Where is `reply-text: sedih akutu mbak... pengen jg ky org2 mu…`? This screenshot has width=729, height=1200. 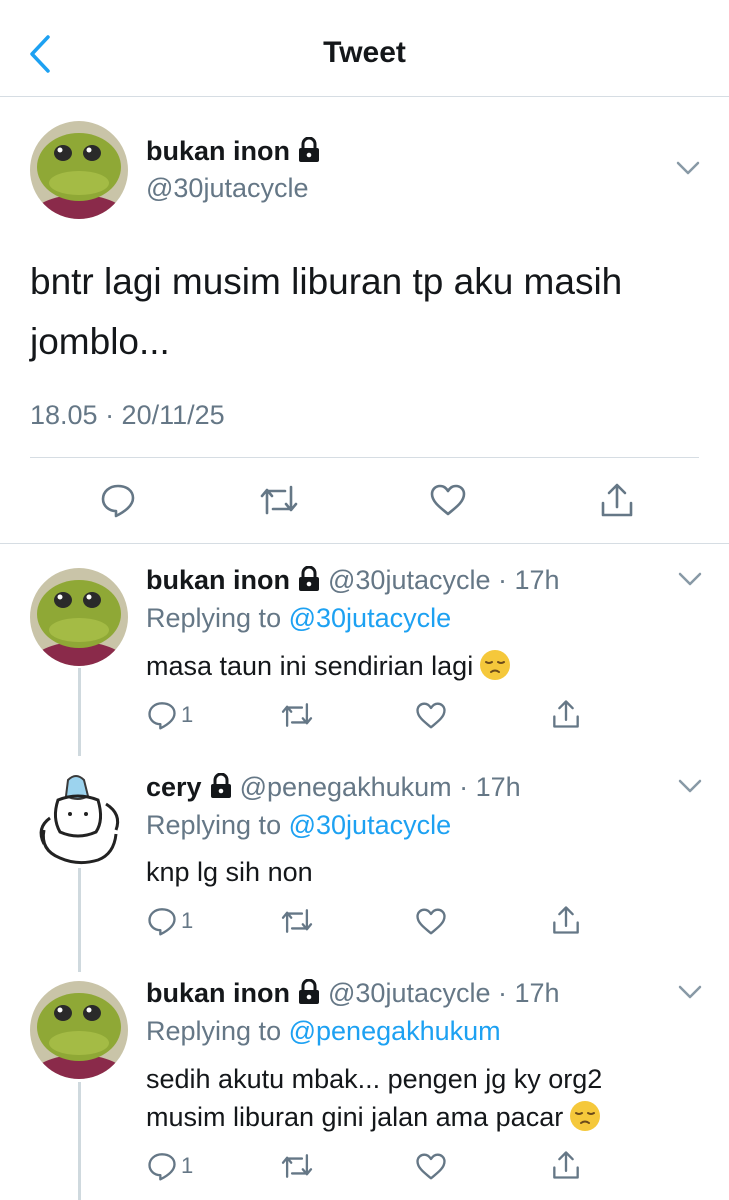
reply-text: sedih akutu mbak... pengen jg ky org2 mu… is located at coordinates (406, 1098).